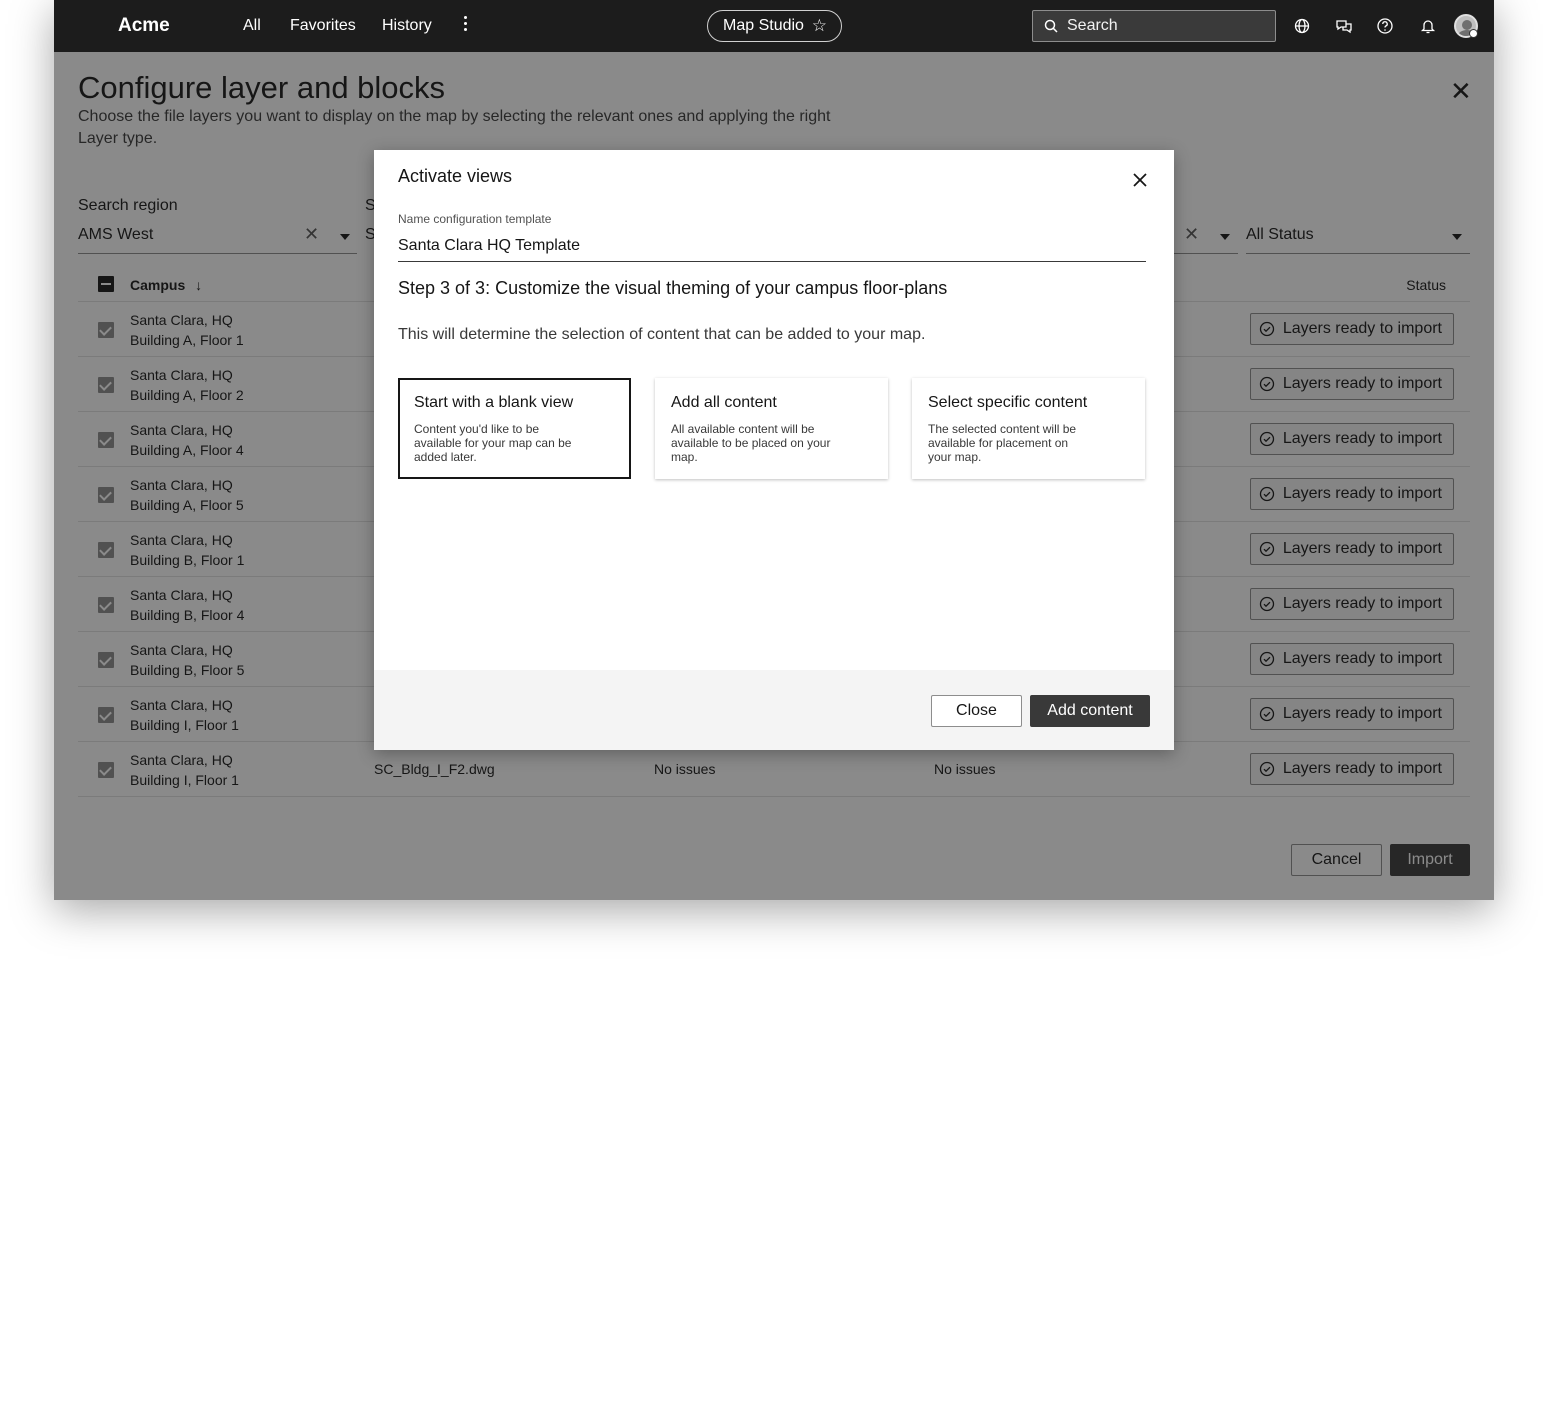 The width and height of the screenshot is (1548, 1422). What do you see at coordinates (1167, 26) in the screenshot?
I see `search-input` at bounding box center [1167, 26].